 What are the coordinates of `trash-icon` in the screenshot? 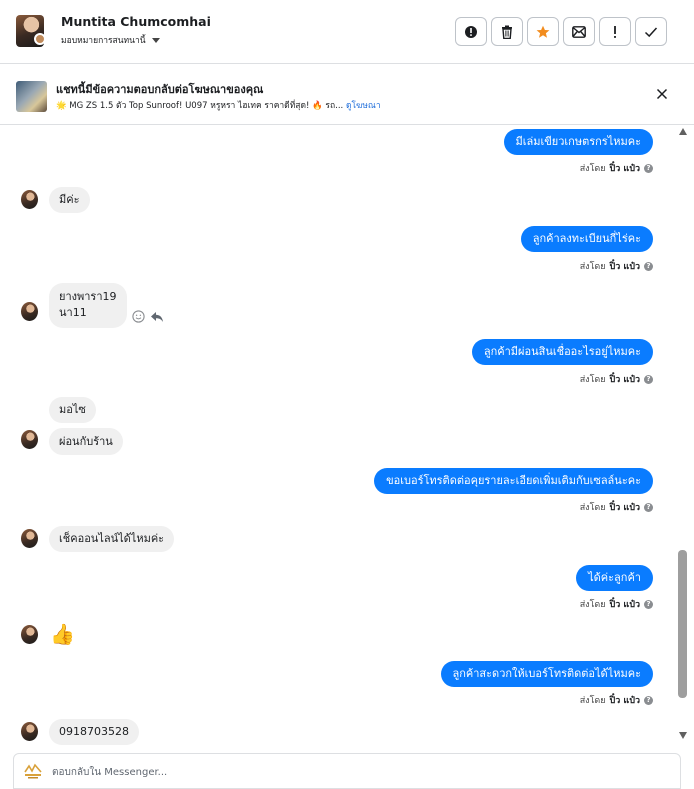 It's located at (507, 32).